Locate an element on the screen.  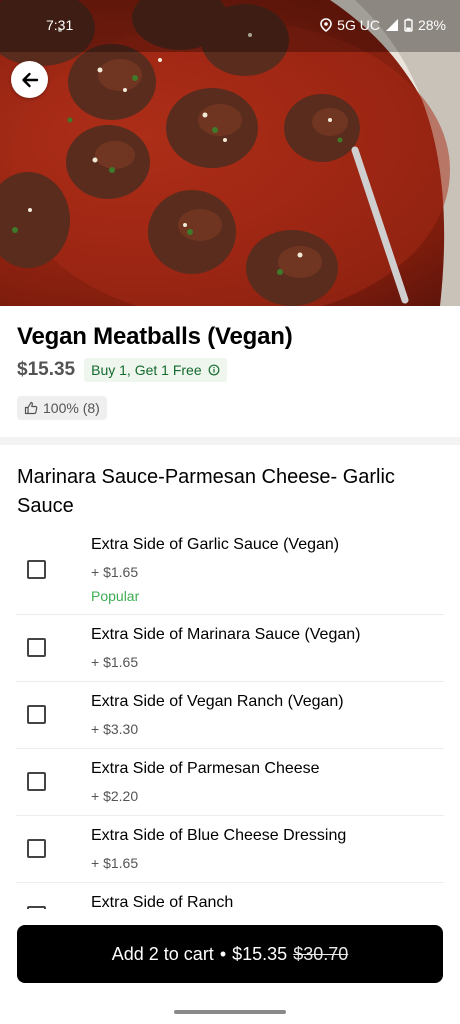
rating-text: 100% (8) is located at coordinates (71, 408).